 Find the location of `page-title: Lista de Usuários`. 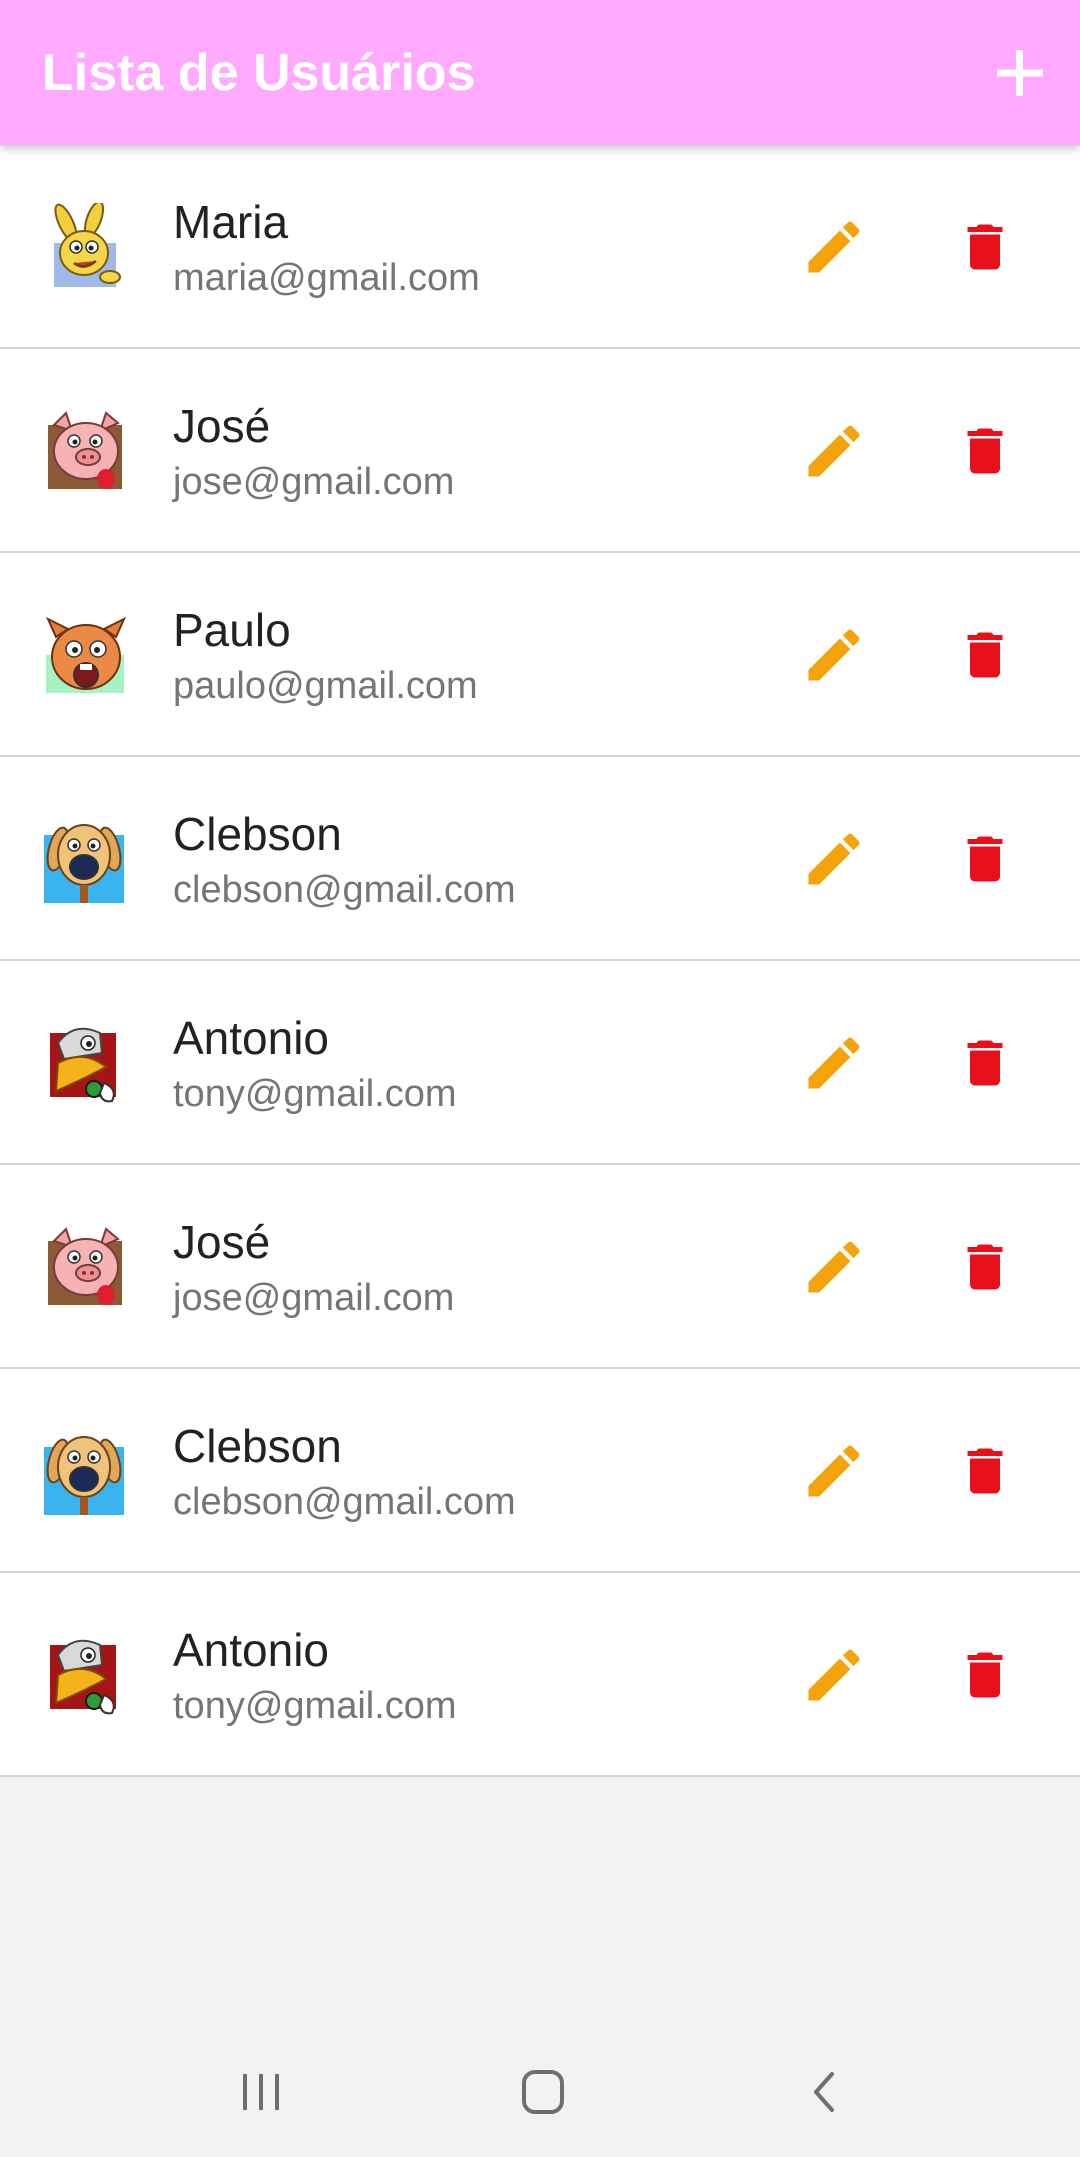

page-title: Lista de Usuários is located at coordinates (259, 73).